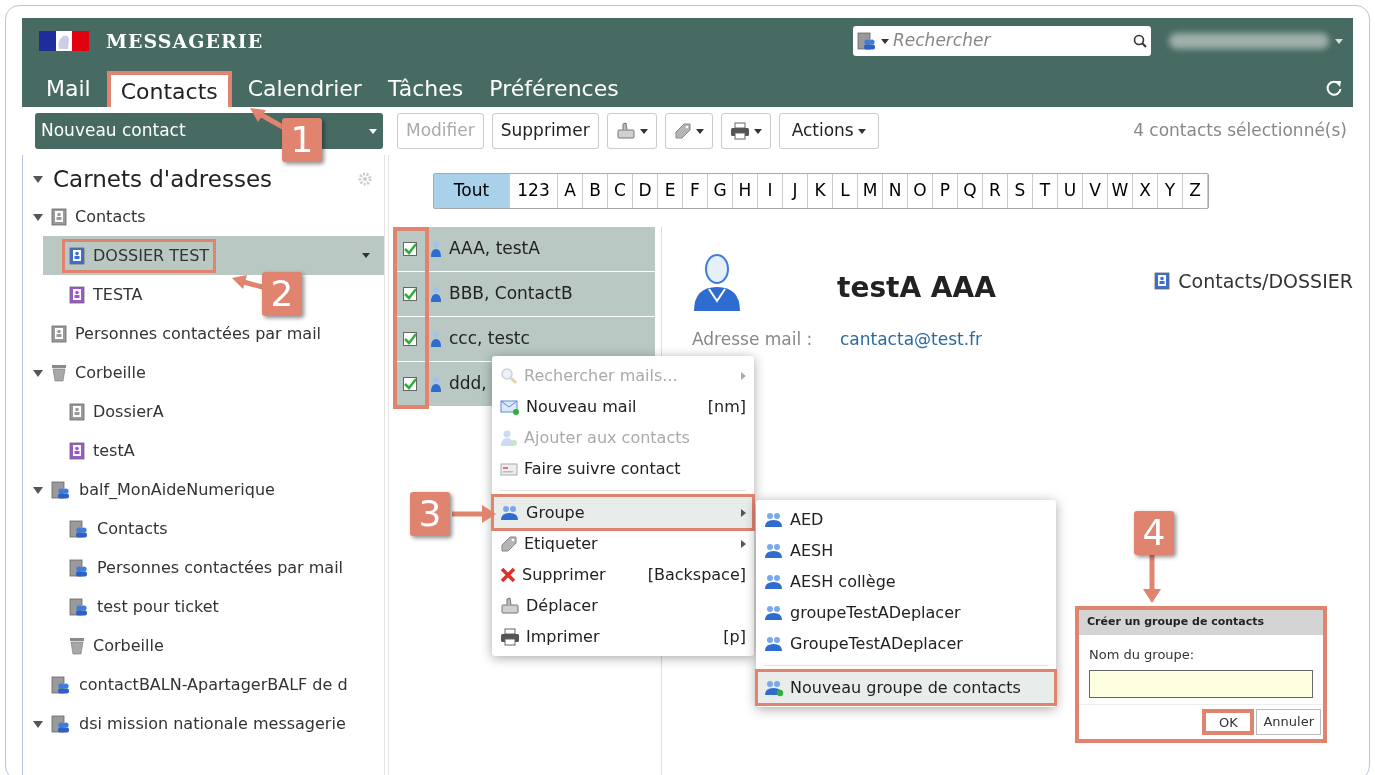 The image size is (1375, 775). I want to click on actions-menu-button: Actions, so click(828, 131).